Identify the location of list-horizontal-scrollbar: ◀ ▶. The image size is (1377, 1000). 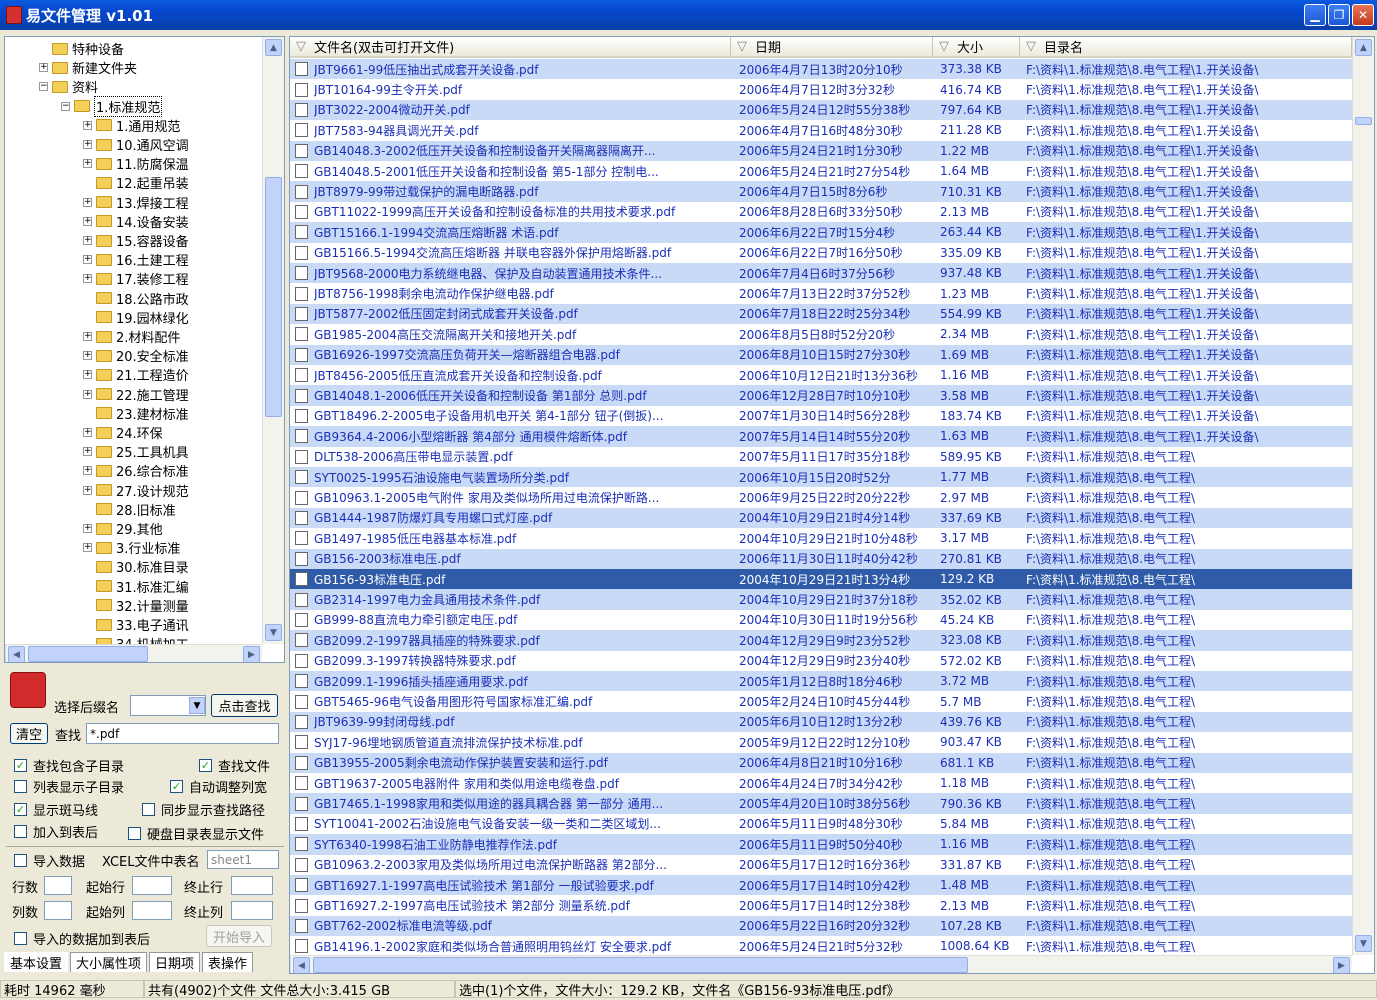
(821, 964).